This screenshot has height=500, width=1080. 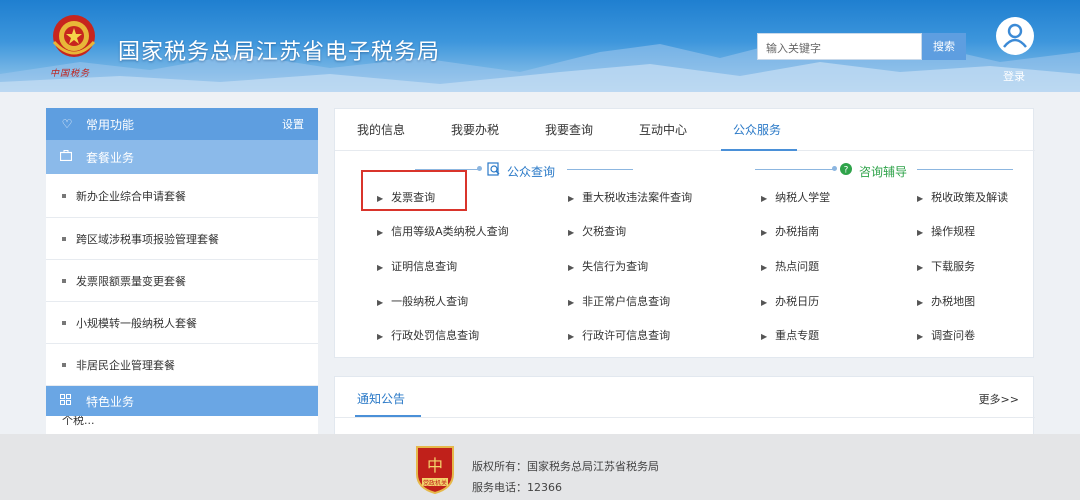 What do you see at coordinates (946, 301) in the screenshot?
I see `service-link: ▶ 办税地图` at bounding box center [946, 301].